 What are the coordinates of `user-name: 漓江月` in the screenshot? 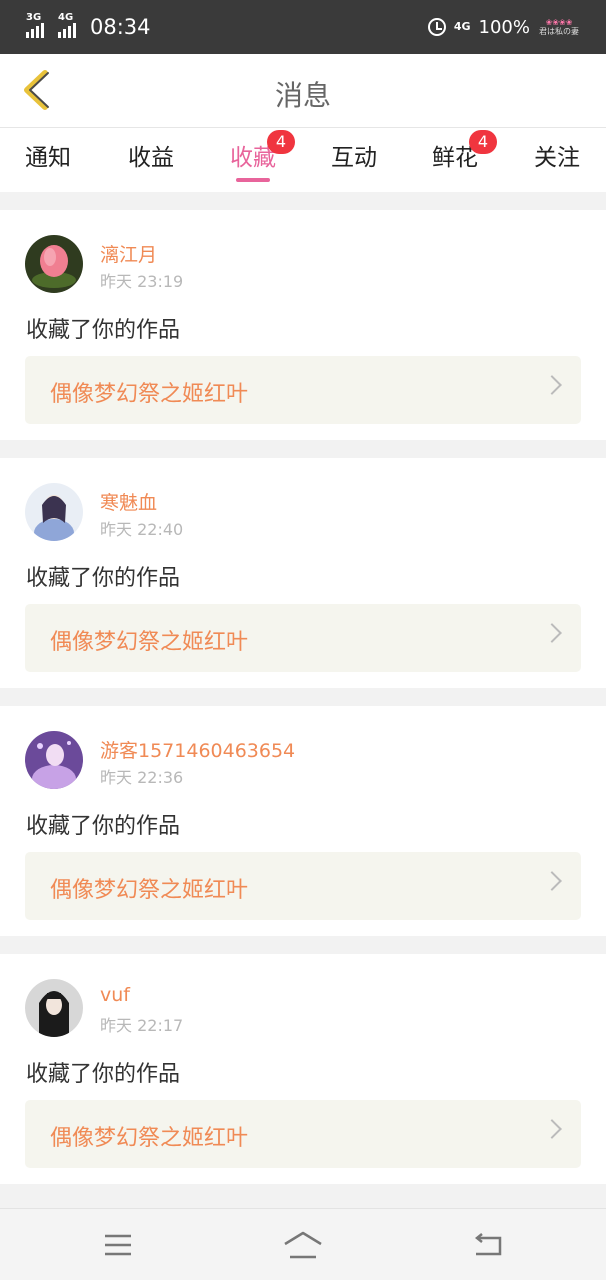 It's located at (128, 253).